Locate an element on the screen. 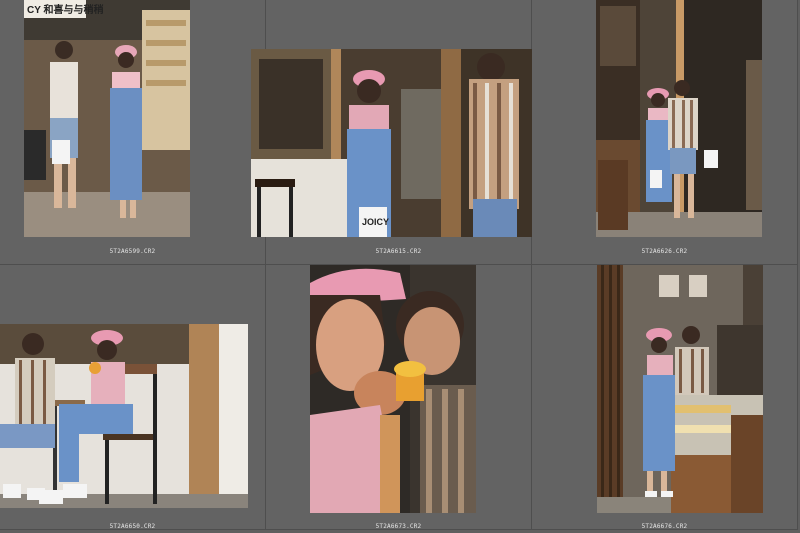 Image resolution: width=800 pixels, height=533 pixels. bag-text: JOICY is located at coordinates (375, 222).